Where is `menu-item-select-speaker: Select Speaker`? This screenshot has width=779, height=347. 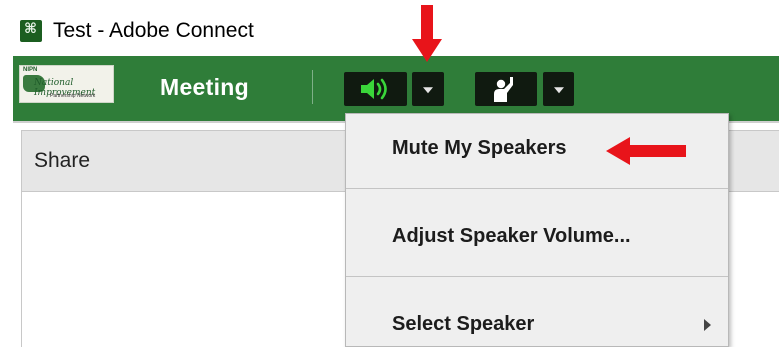 menu-item-select-speaker: Select Speaker is located at coordinates (537, 312).